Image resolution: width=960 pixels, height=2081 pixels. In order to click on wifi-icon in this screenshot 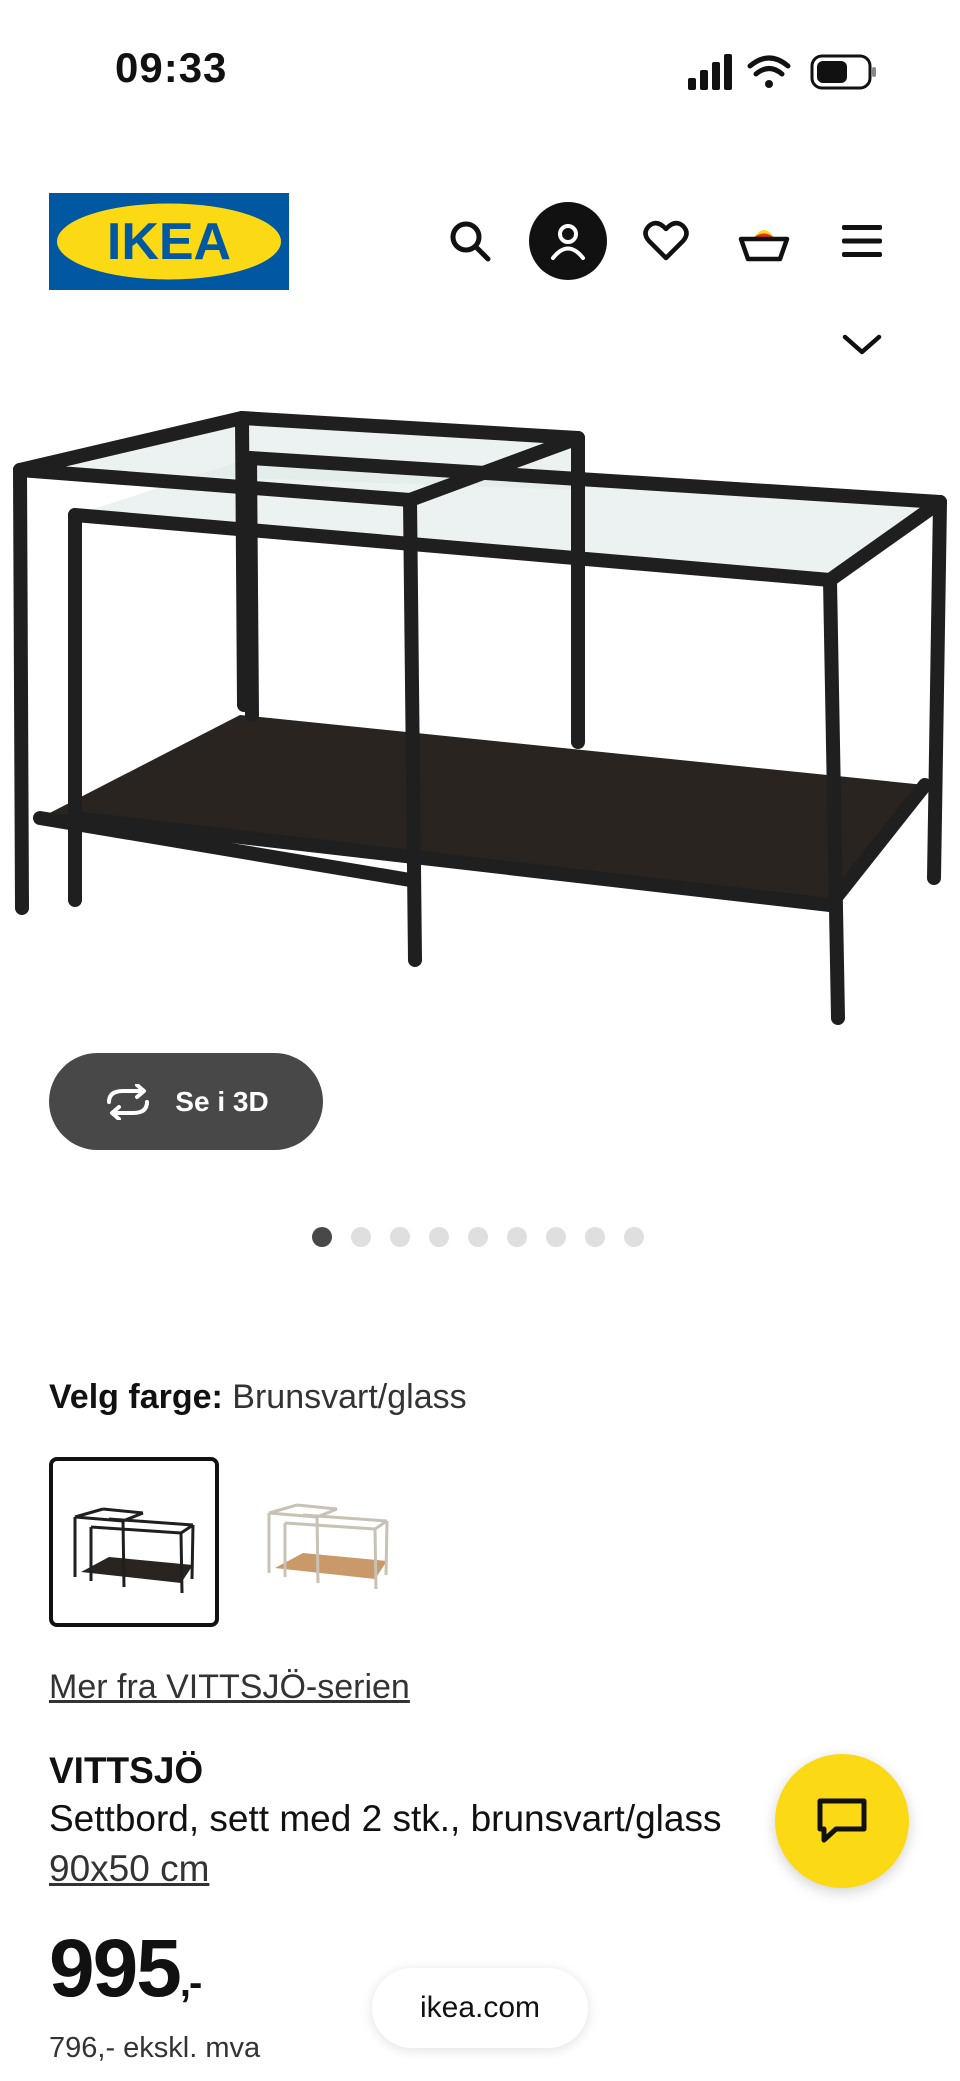, I will do `click(769, 71)`.